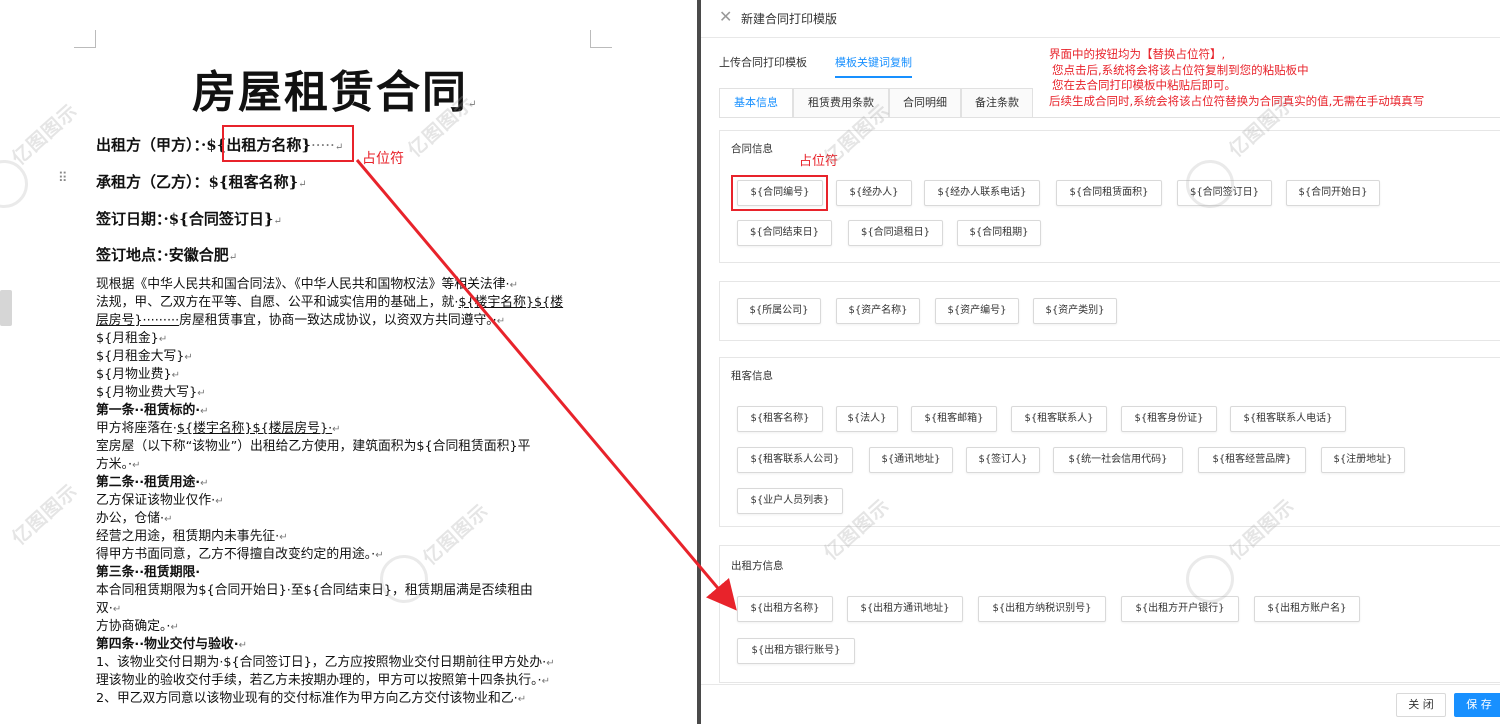  I want to click on body-line: ${月租金}↵, so click(132, 338).